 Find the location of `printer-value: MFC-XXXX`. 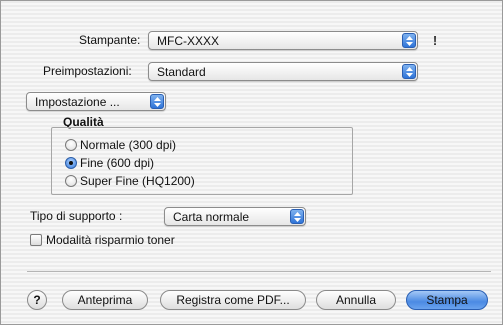

printer-value: MFC-XXXX is located at coordinates (188, 41).